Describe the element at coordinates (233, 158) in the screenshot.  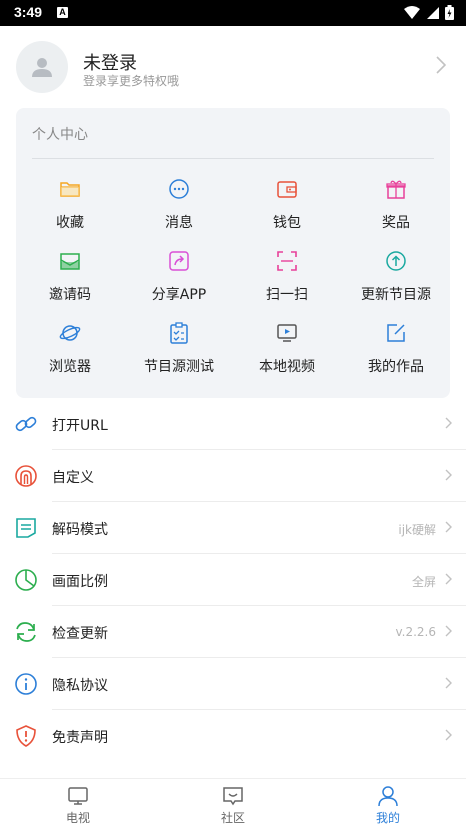
I see `divider` at that location.